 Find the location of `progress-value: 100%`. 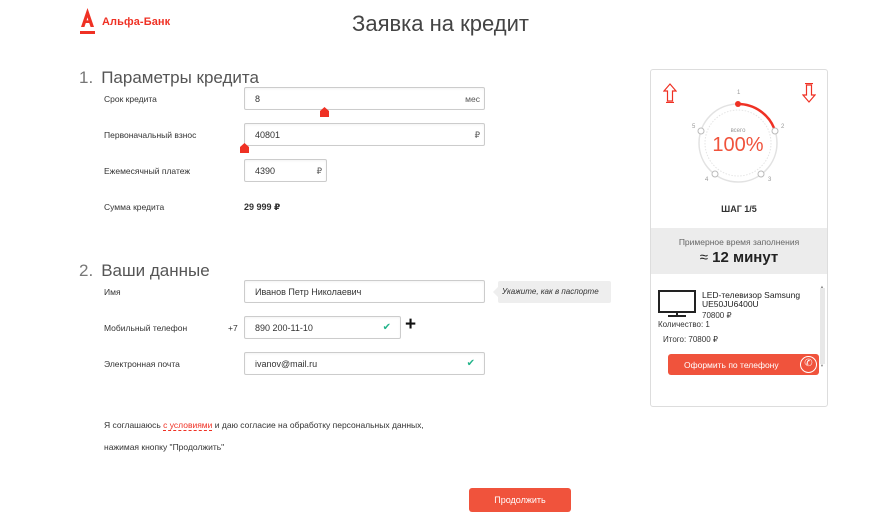

progress-value: 100% is located at coordinates (737, 145).